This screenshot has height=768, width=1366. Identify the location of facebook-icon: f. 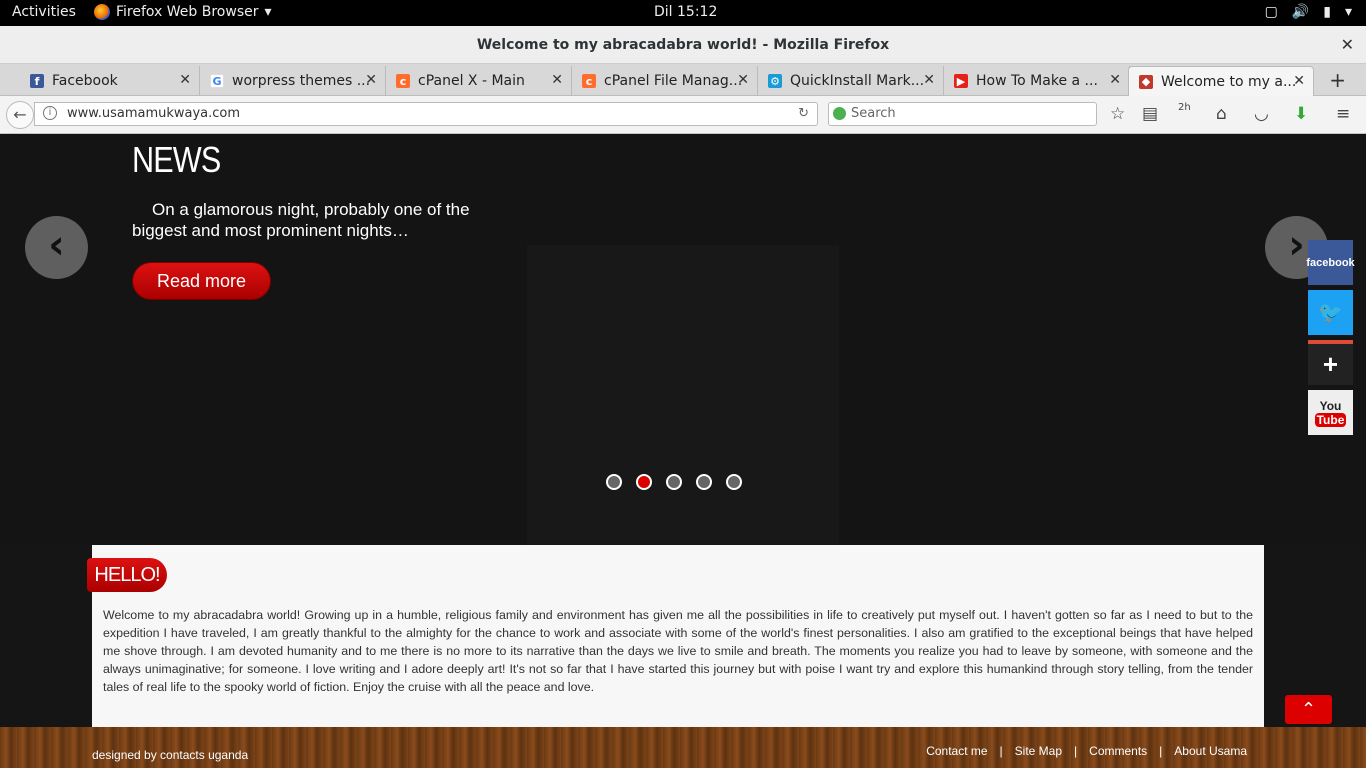
(37, 81).